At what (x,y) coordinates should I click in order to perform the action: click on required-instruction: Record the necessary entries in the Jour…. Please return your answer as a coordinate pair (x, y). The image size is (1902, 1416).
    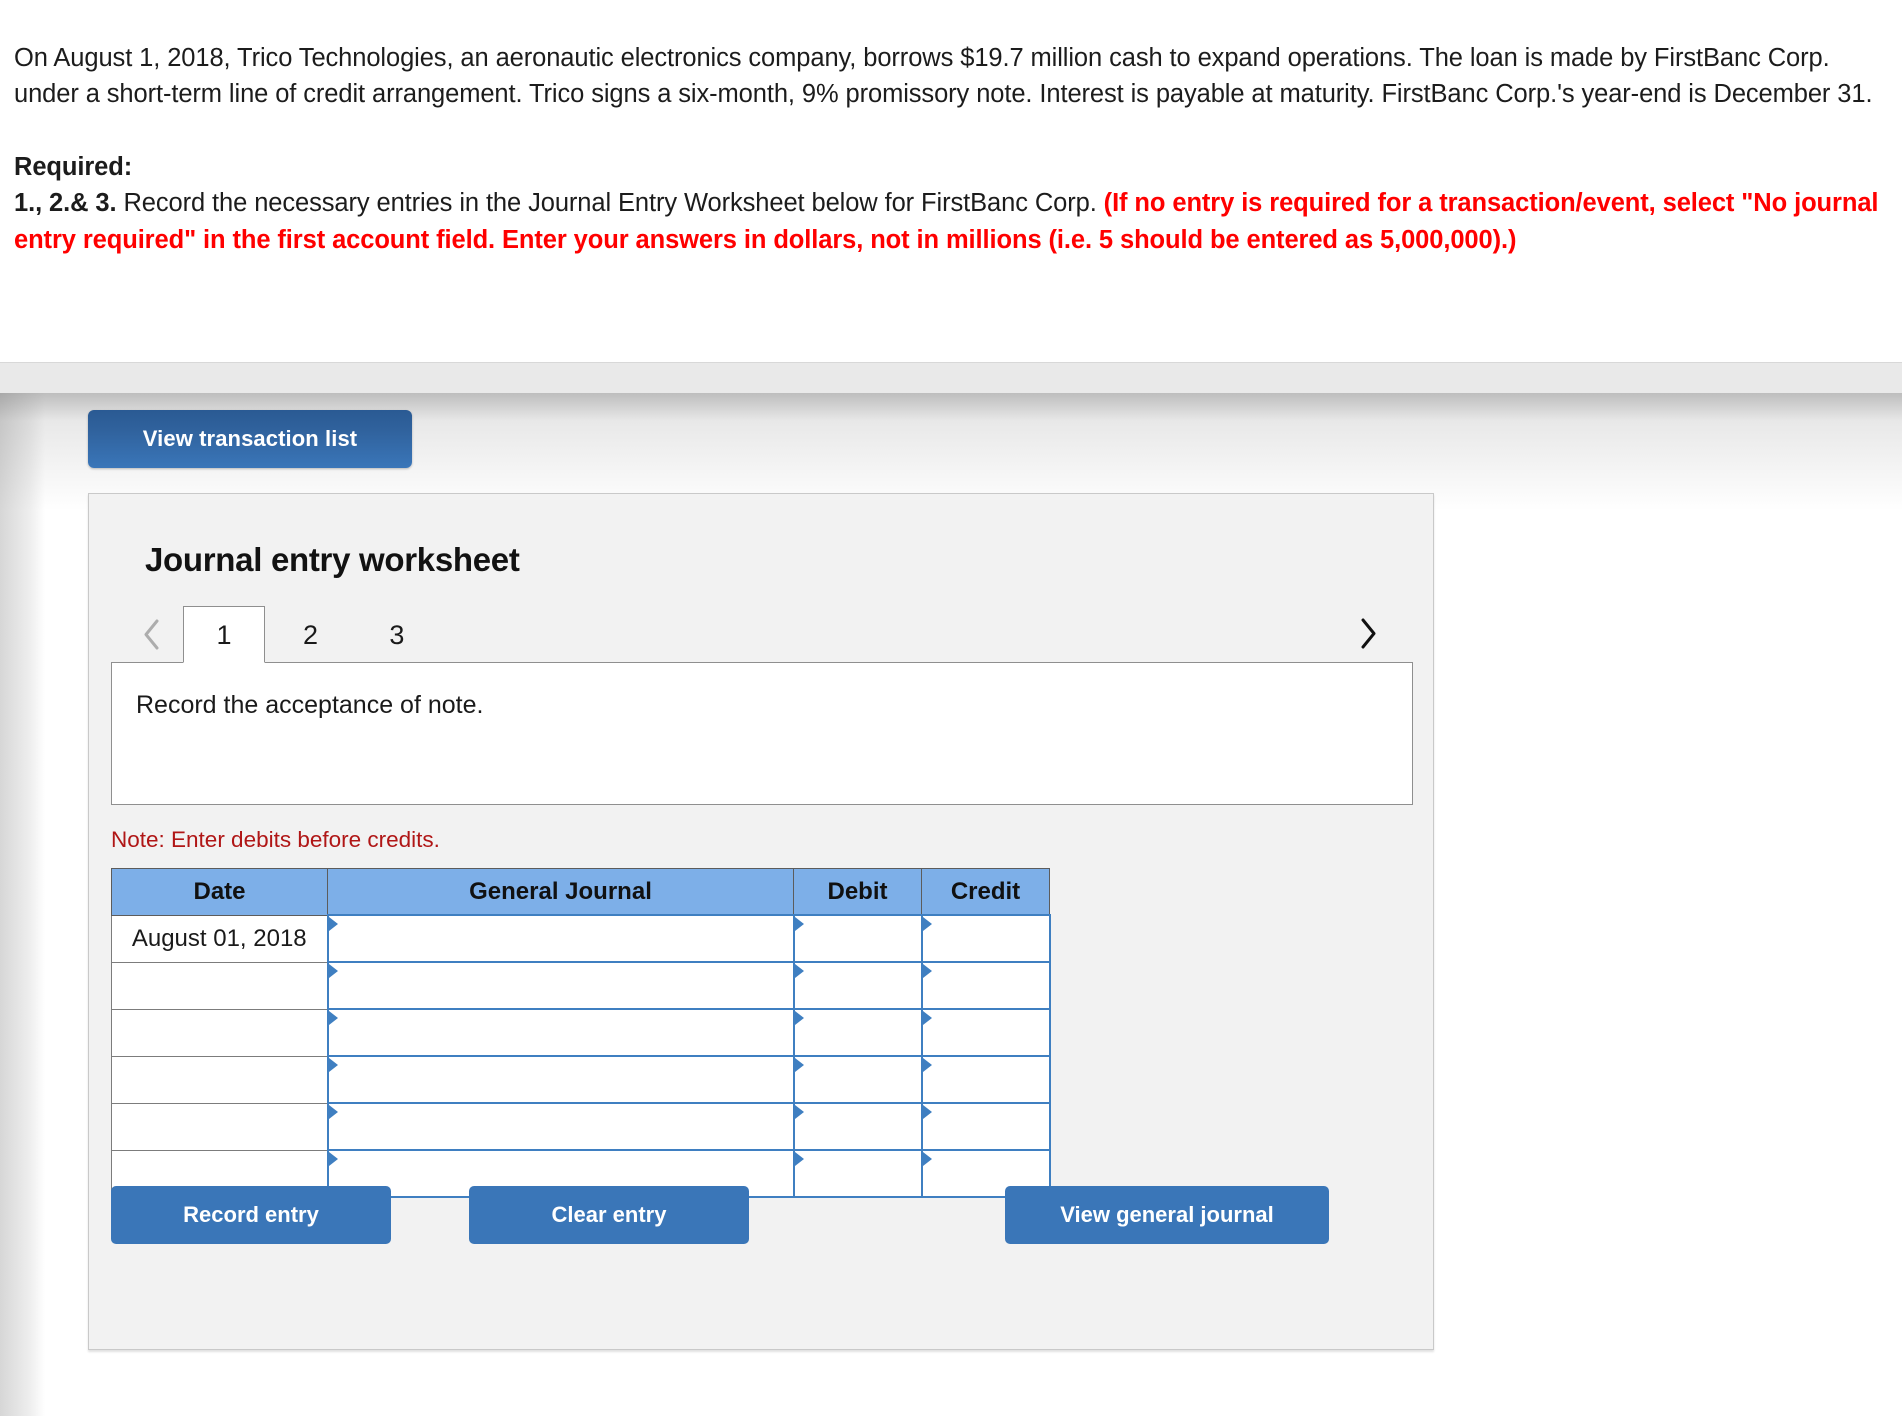
    Looking at the image, I should click on (610, 203).